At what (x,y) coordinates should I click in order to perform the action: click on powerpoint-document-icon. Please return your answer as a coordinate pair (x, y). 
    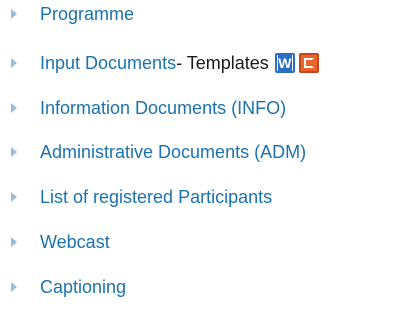
    Looking at the image, I should click on (308, 63).